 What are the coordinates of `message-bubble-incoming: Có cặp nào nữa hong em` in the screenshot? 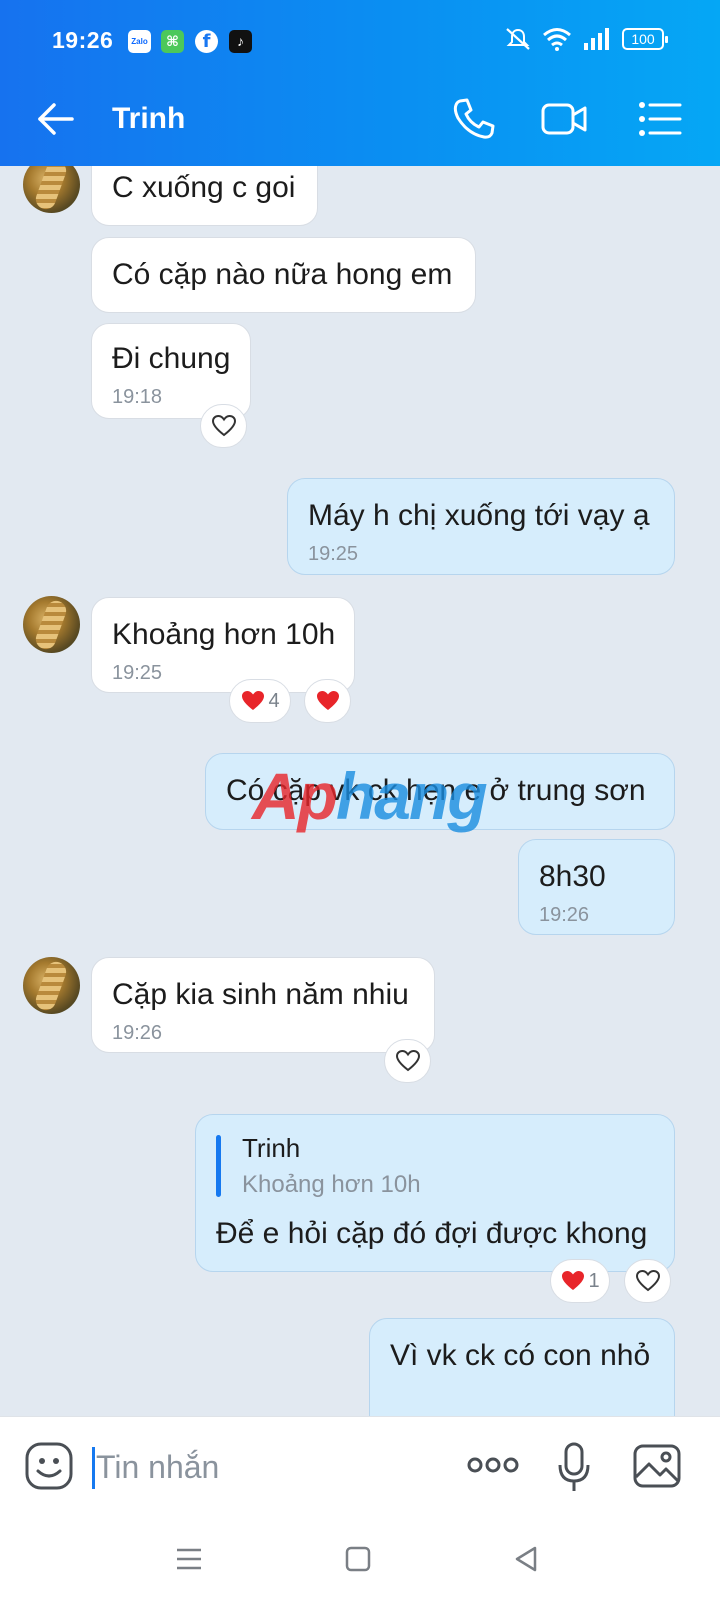 It's located at (283, 275).